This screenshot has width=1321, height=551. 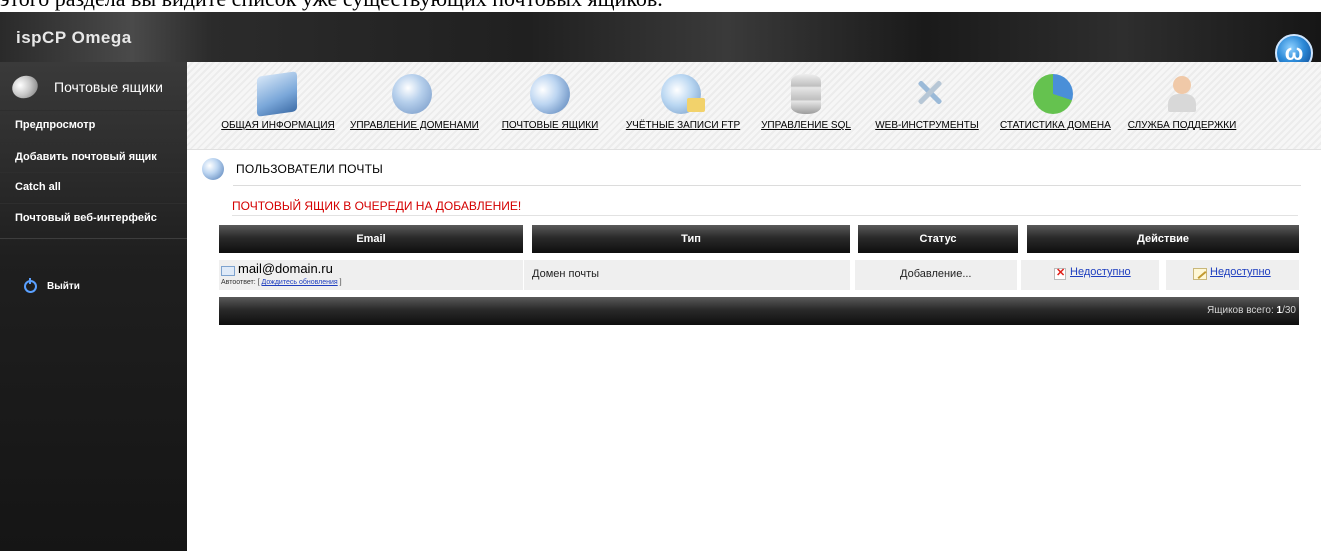 What do you see at coordinates (412, 94) in the screenshot?
I see `globe-icon` at bounding box center [412, 94].